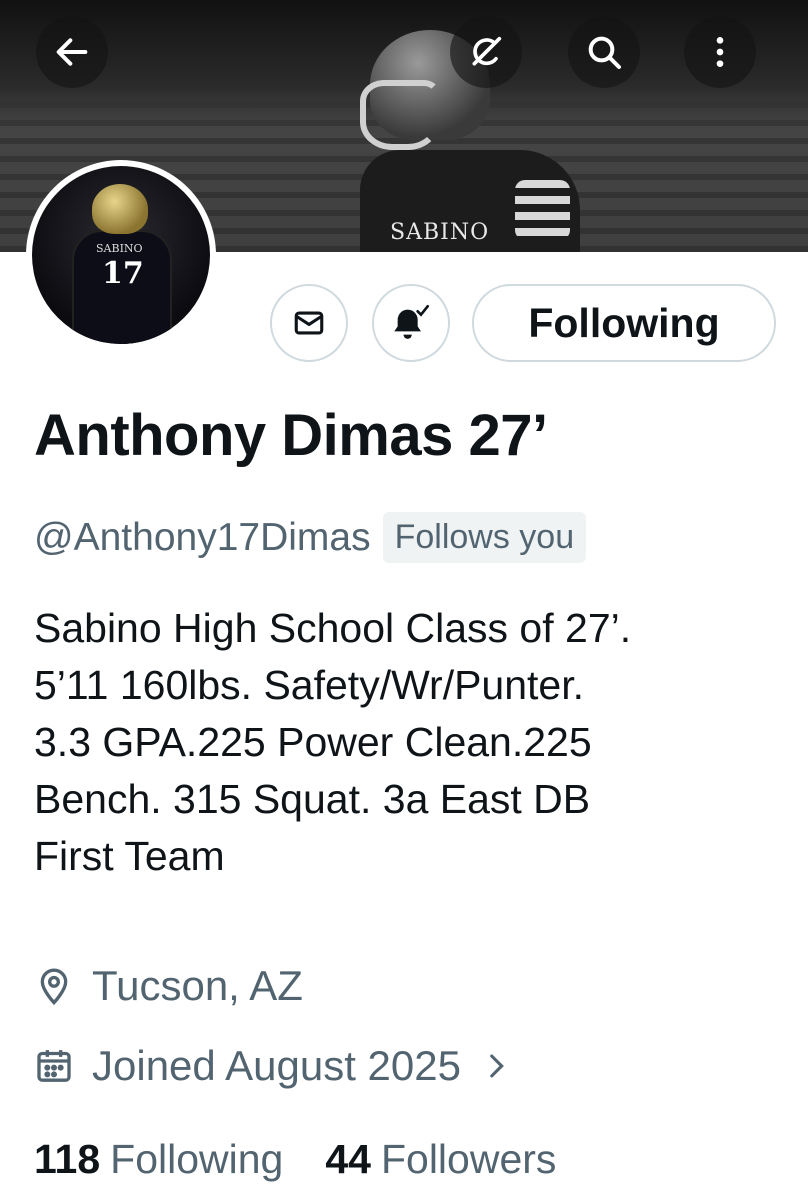 The height and width of the screenshot is (1199, 808). I want to click on search-icon, so click(604, 52).